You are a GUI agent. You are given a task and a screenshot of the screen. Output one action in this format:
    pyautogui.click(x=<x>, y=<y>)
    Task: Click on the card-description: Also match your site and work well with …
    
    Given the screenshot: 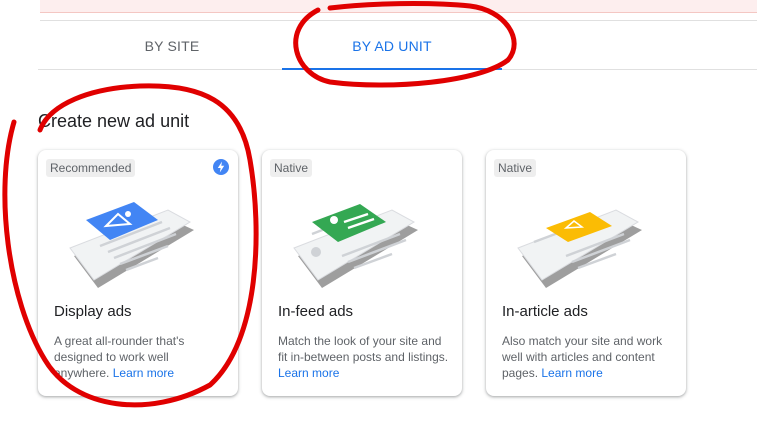 What is the action you would take?
    pyautogui.click(x=582, y=357)
    